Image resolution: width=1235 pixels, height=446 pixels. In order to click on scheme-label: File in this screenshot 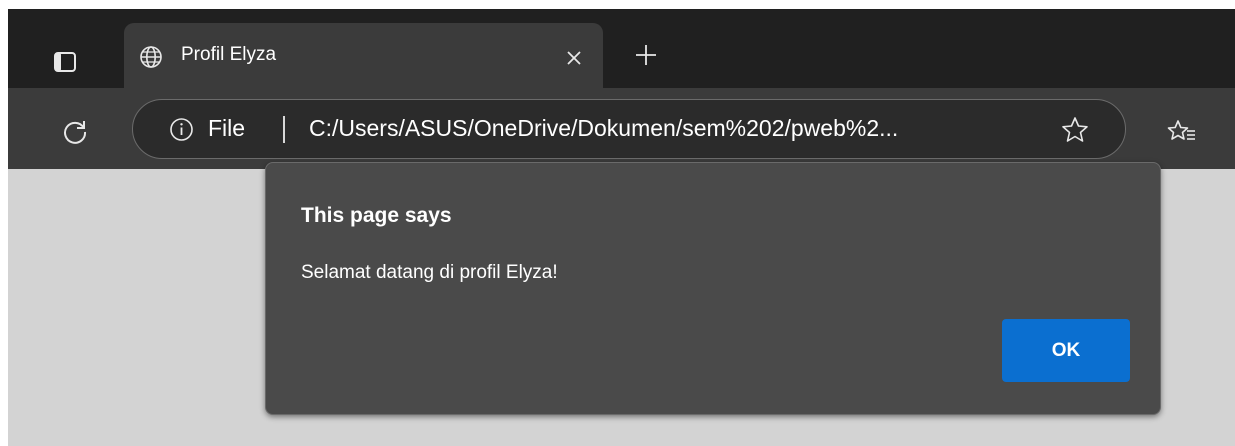, I will do `click(227, 128)`.